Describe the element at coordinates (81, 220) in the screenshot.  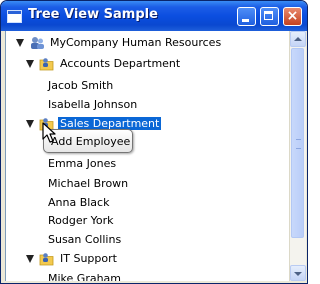
I see `employee-name: Rodger York` at that location.